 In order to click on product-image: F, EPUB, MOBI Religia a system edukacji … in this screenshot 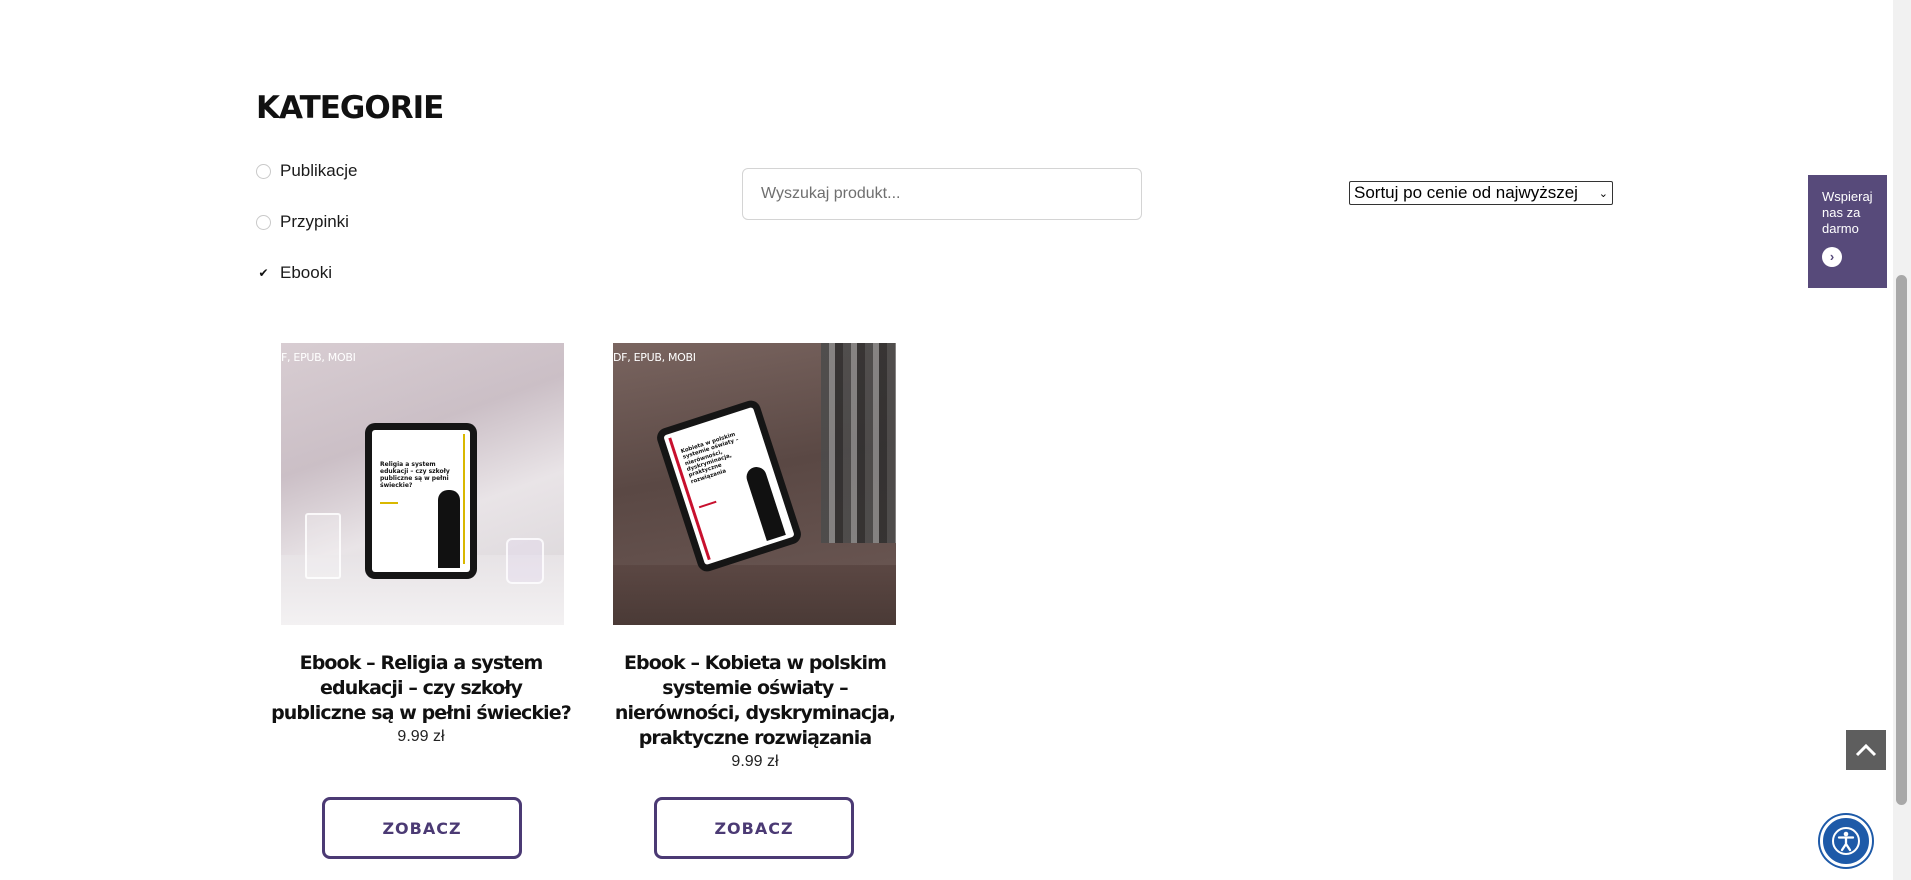, I will do `click(422, 484)`.